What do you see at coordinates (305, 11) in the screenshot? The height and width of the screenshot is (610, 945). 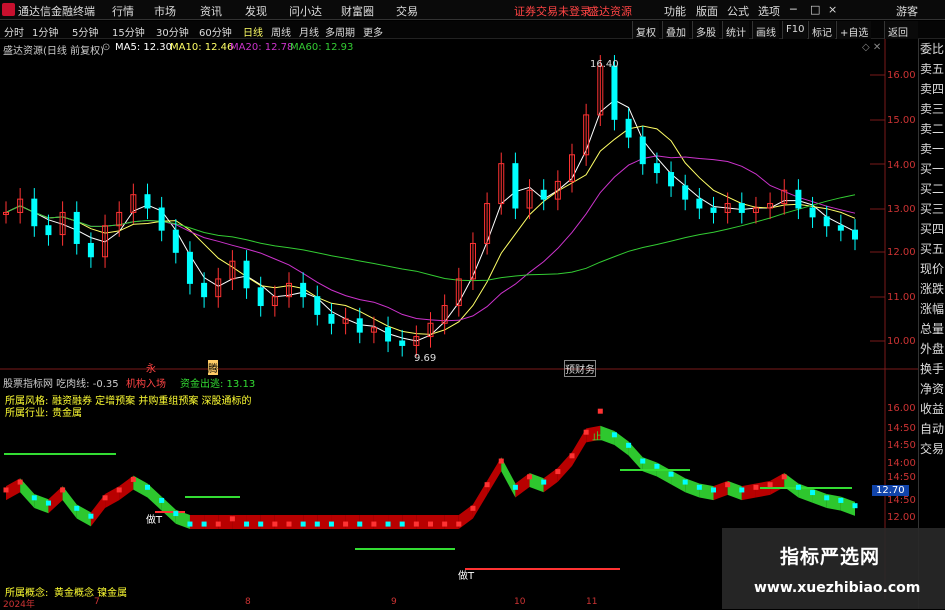 I see `menu-wenxiaoda: 问小达` at bounding box center [305, 11].